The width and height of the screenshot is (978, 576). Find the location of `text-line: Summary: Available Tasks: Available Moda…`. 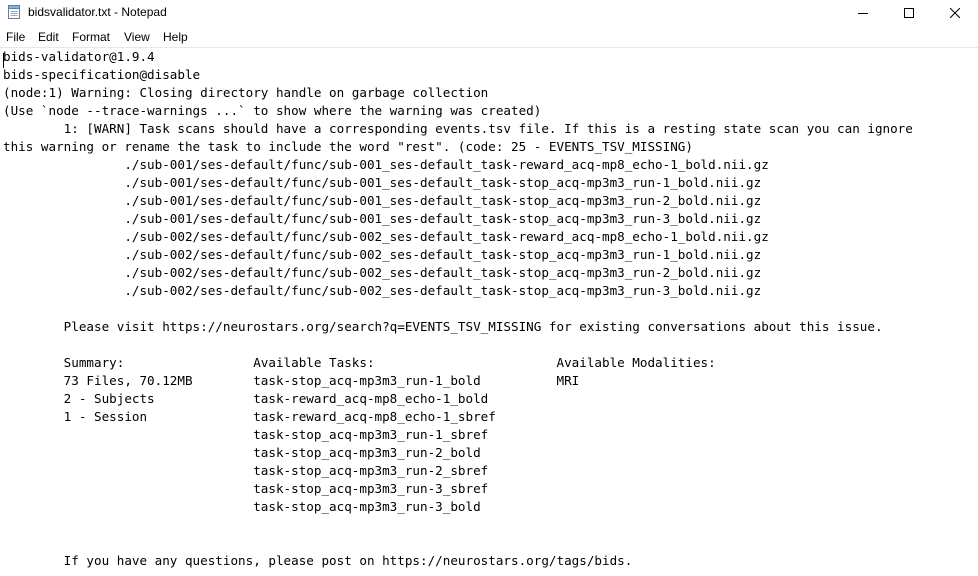

text-line: Summary: Available Tasks: Available Moda… is located at coordinates (359, 362).